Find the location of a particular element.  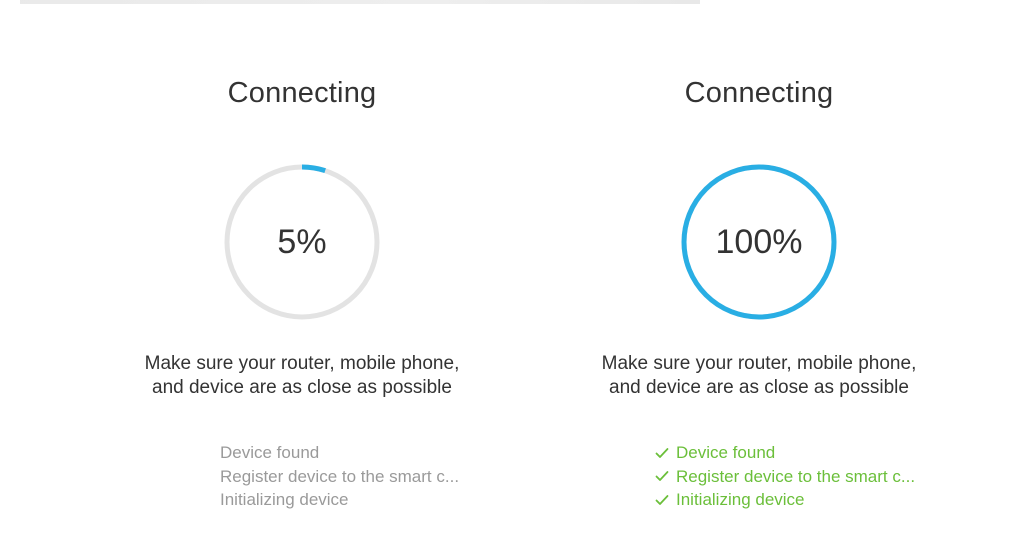

progress-percent-label: 100% is located at coordinates (759, 242).